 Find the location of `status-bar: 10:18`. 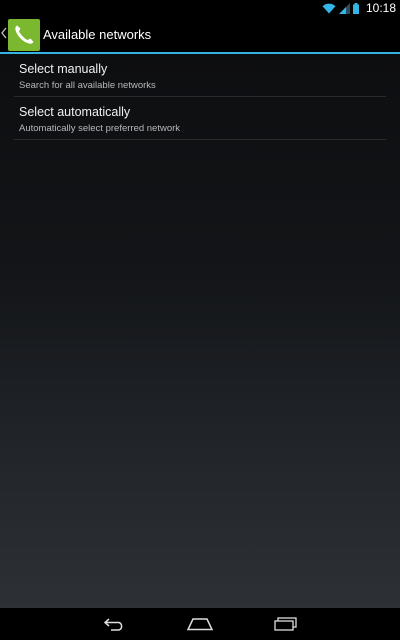

status-bar: 10:18 is located at coordinates (200, 8).